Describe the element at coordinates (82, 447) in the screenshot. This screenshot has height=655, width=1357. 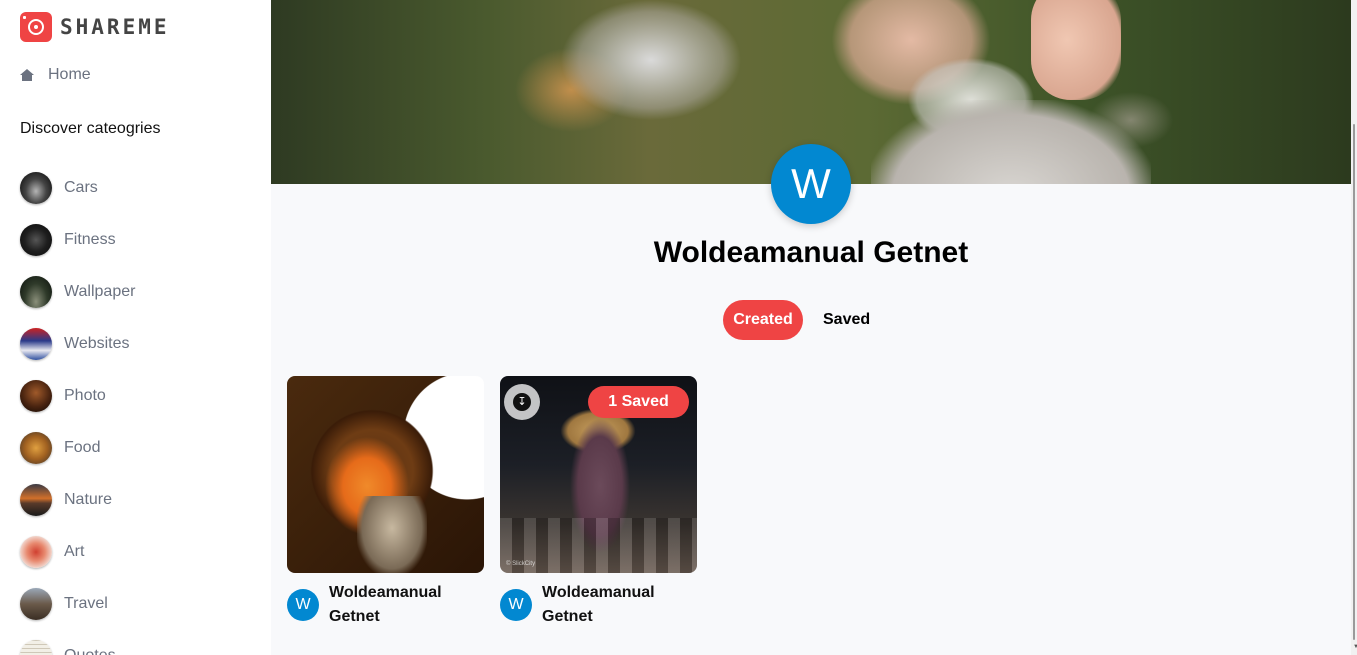
I see `sidebar-item-label: Food` at that location.